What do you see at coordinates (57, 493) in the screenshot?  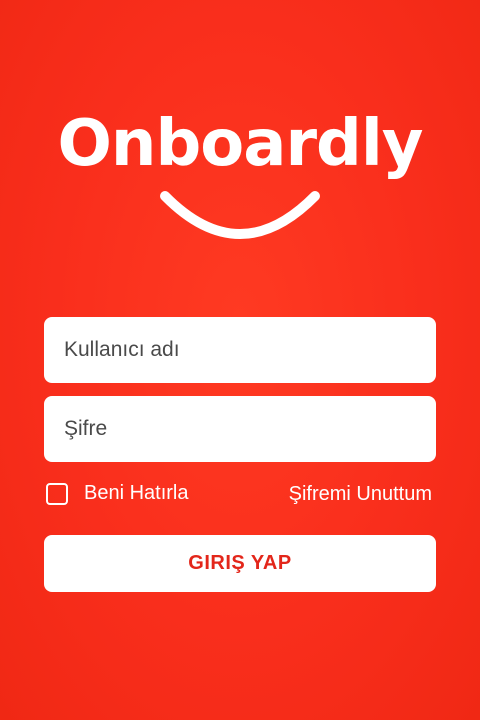 I see `checkbox-icon` at bounding box center [57, 493].